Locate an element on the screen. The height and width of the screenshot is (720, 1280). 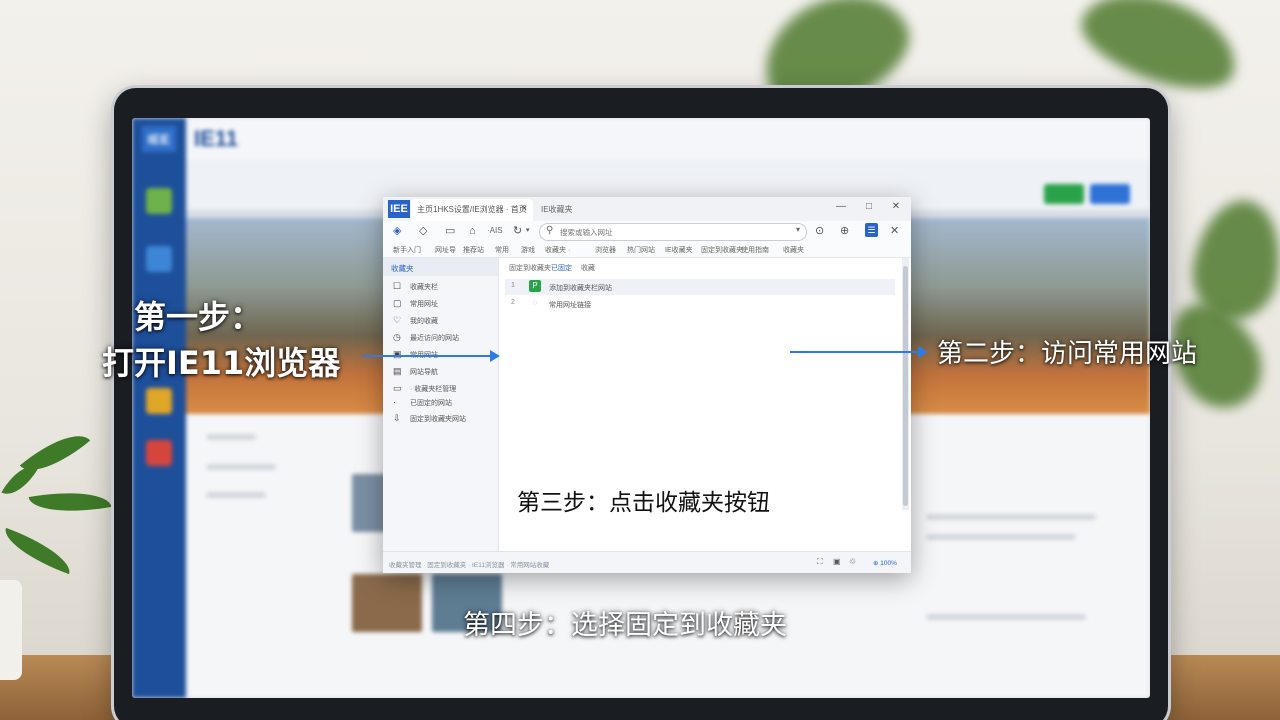
bg-ie-title: IE11 is located at coordinates (216, 138).